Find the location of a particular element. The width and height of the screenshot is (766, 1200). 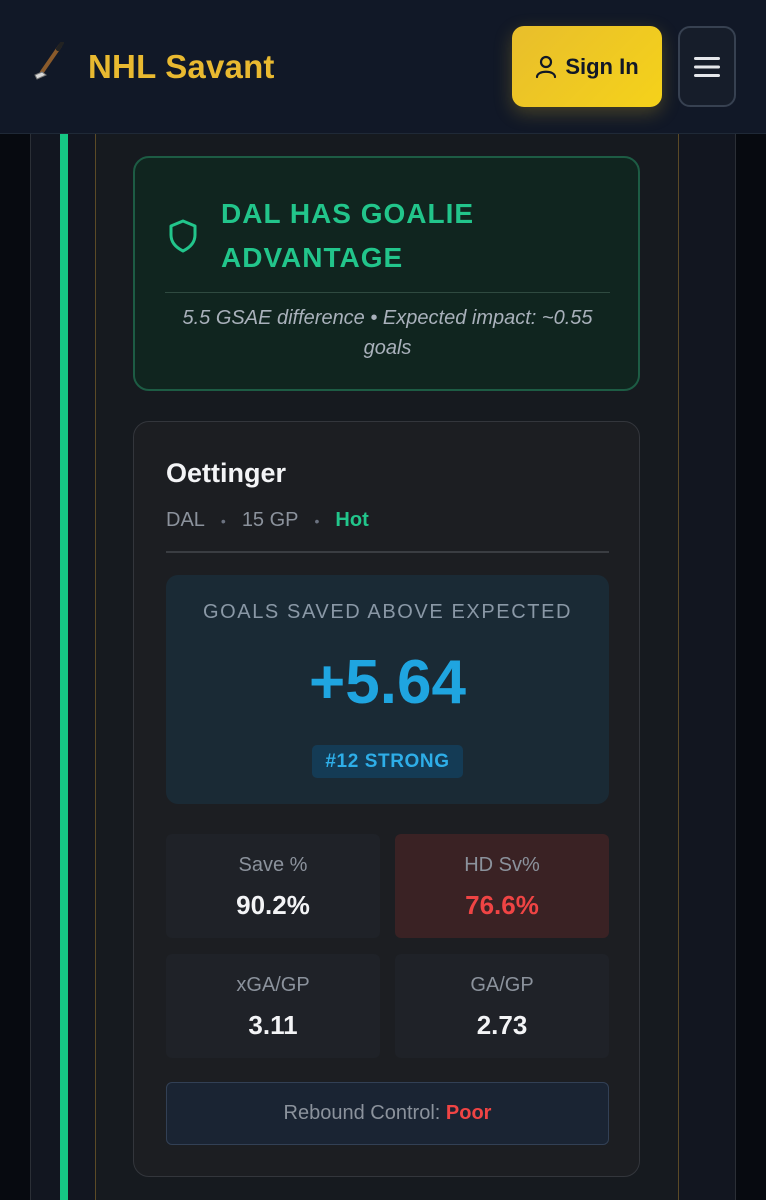

gsax-rank-badge: #12 STRONG is located at coordinates (387, 761).